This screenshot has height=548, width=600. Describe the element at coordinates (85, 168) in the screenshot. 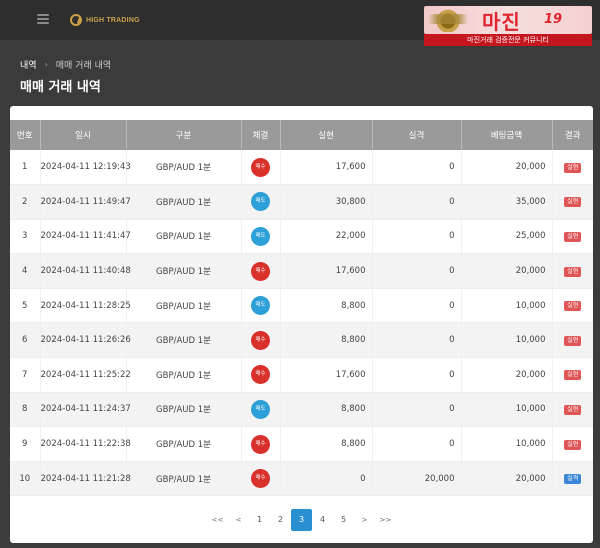

I see `row-datetime: 2024-04-11 12:19:43` at that location.